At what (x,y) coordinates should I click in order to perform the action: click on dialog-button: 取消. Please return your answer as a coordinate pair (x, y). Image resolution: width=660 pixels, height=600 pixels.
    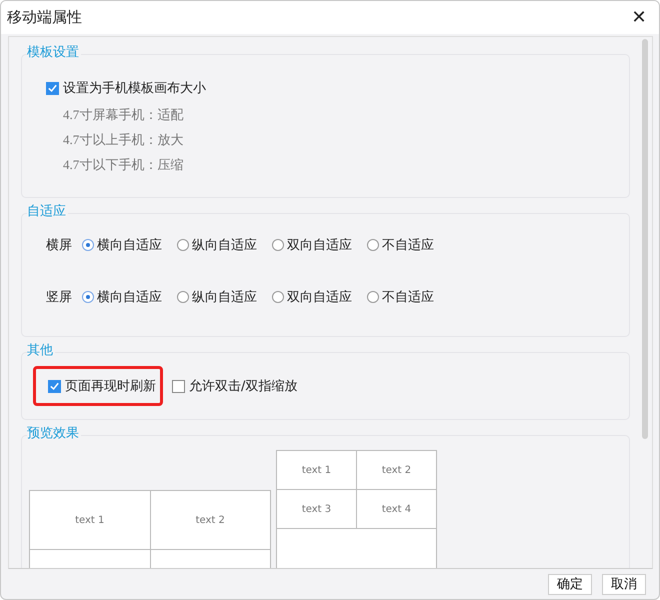
    Looking at the image, I should click on (624, 584).